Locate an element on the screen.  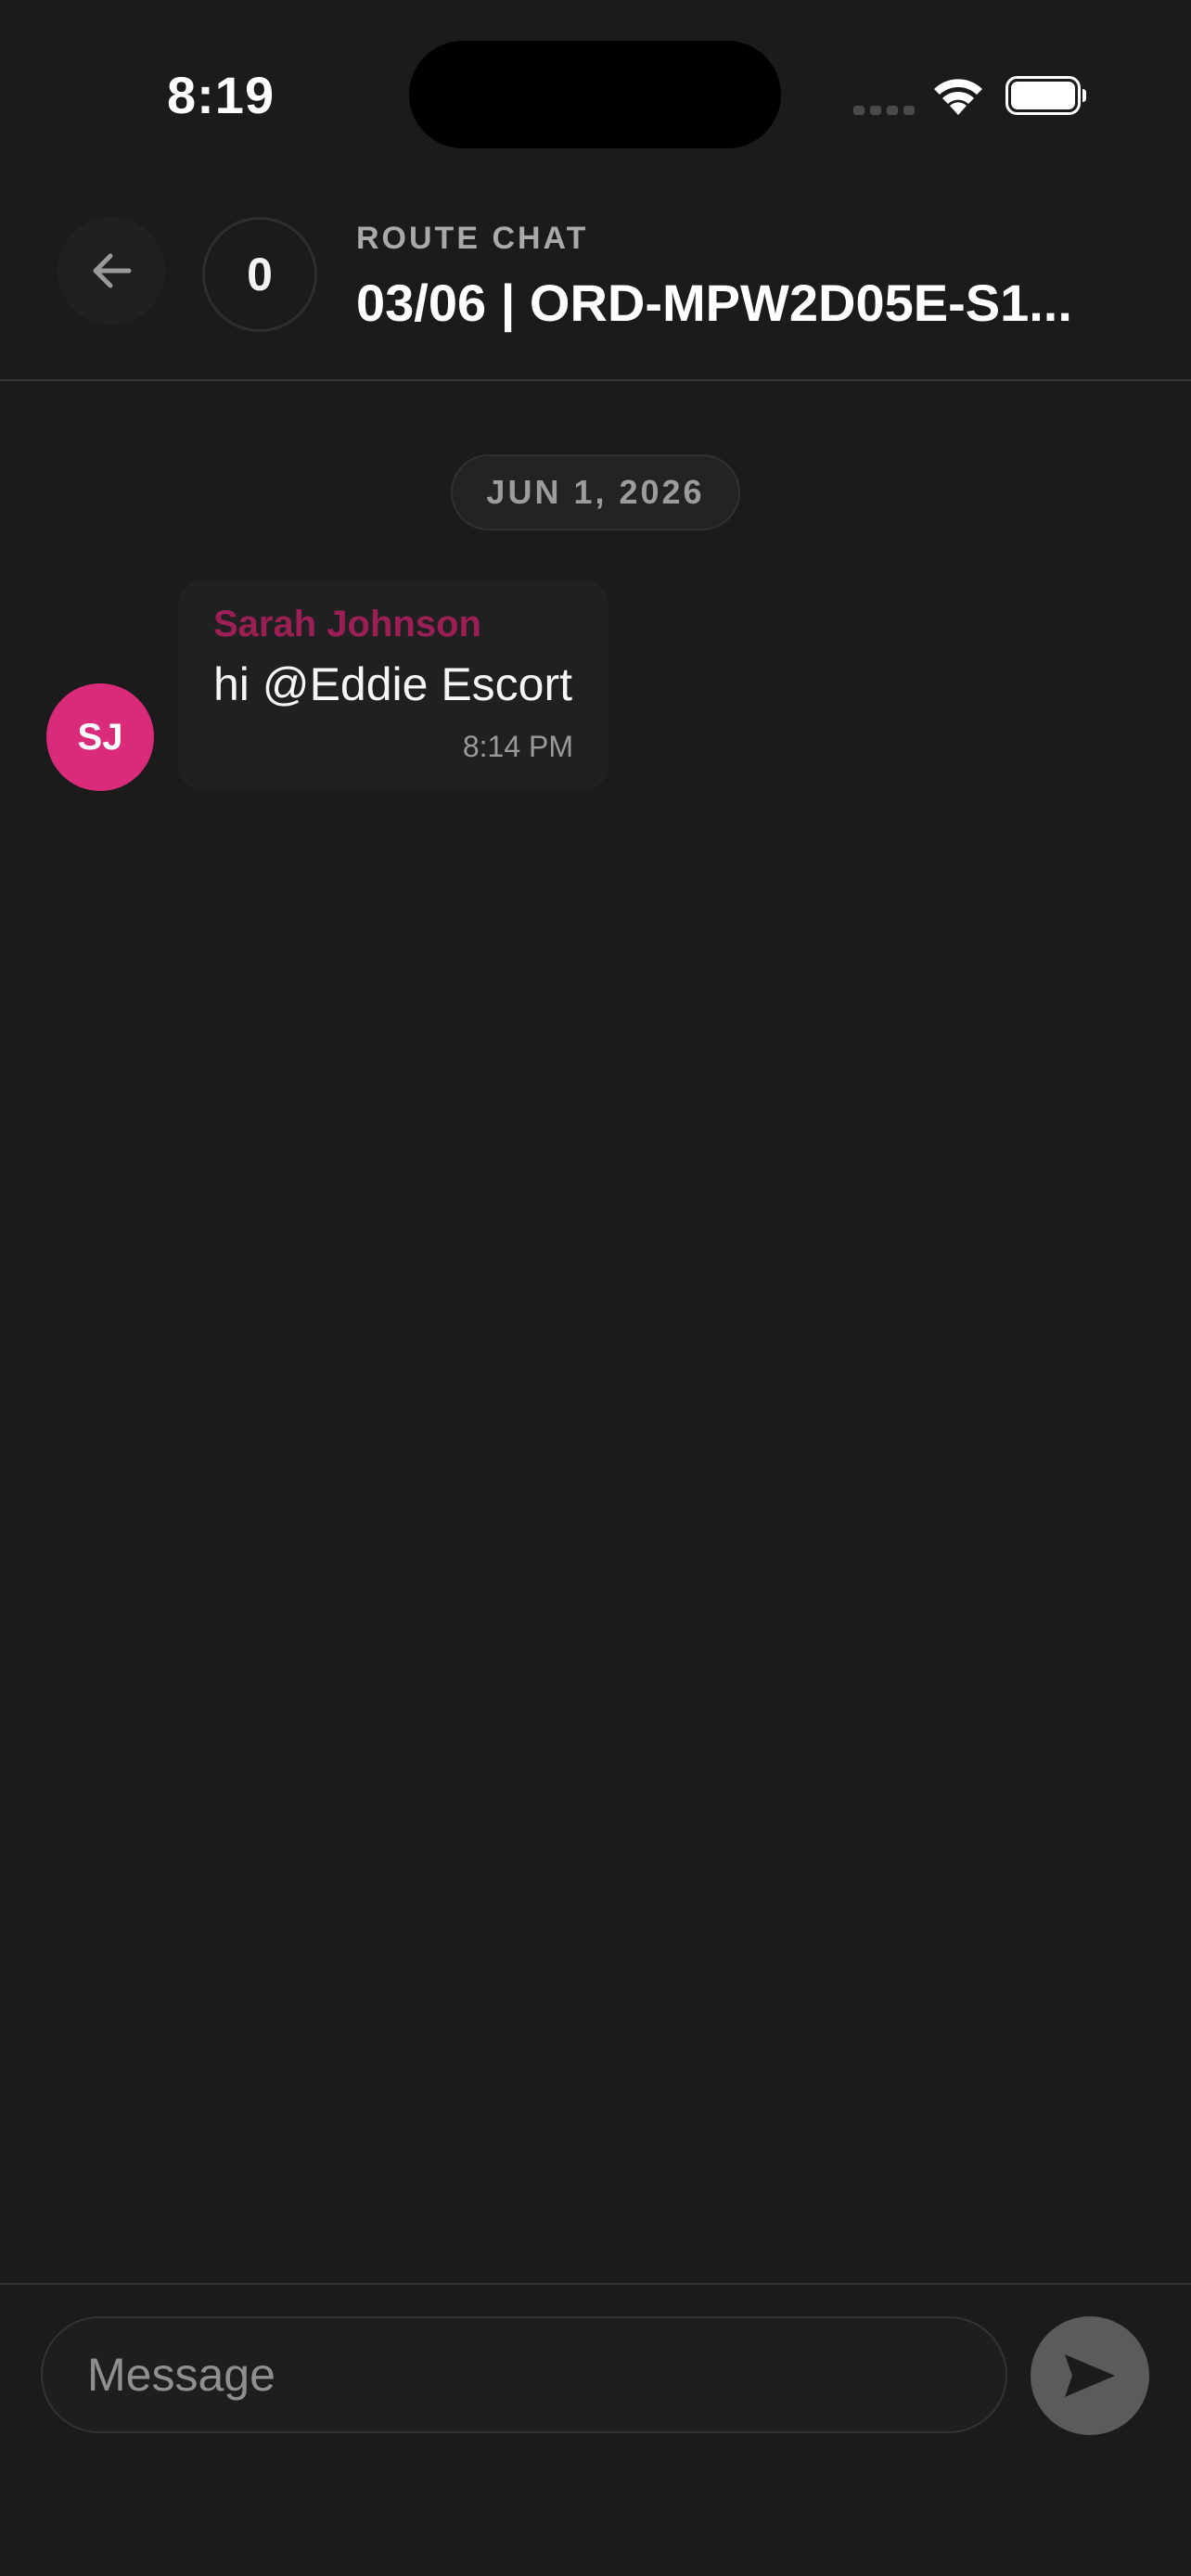
message-bubble: Sarah Johnson hi @Eddie Escort 8:14 PM is located at coordinates (393, 685).